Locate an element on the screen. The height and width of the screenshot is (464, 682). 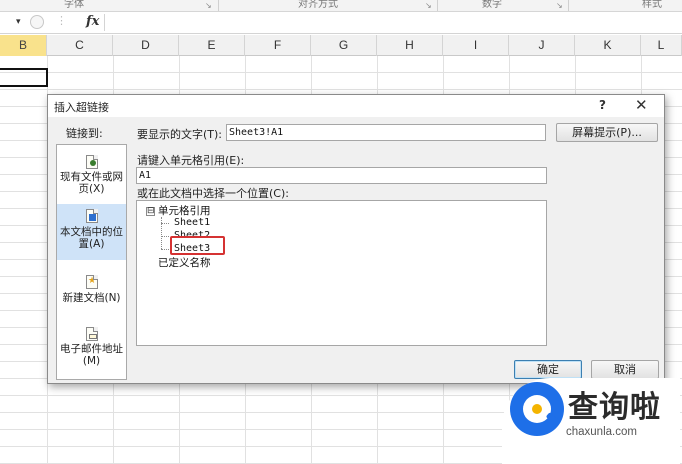
dialog-title: 插入超链接 is located at coordinates (81, 107).